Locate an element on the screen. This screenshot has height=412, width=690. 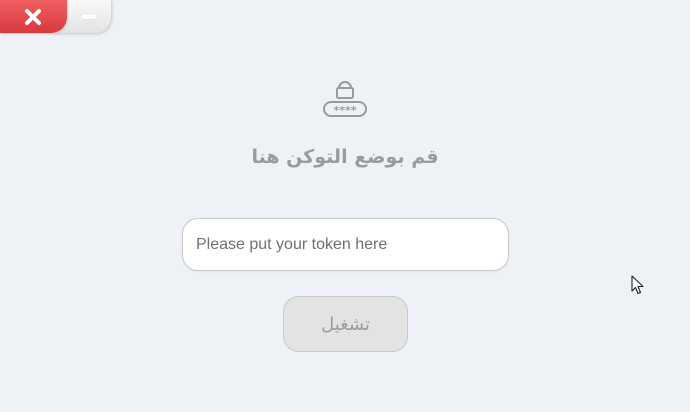
password-mask-text: **** is located at coordinates (344, 110).